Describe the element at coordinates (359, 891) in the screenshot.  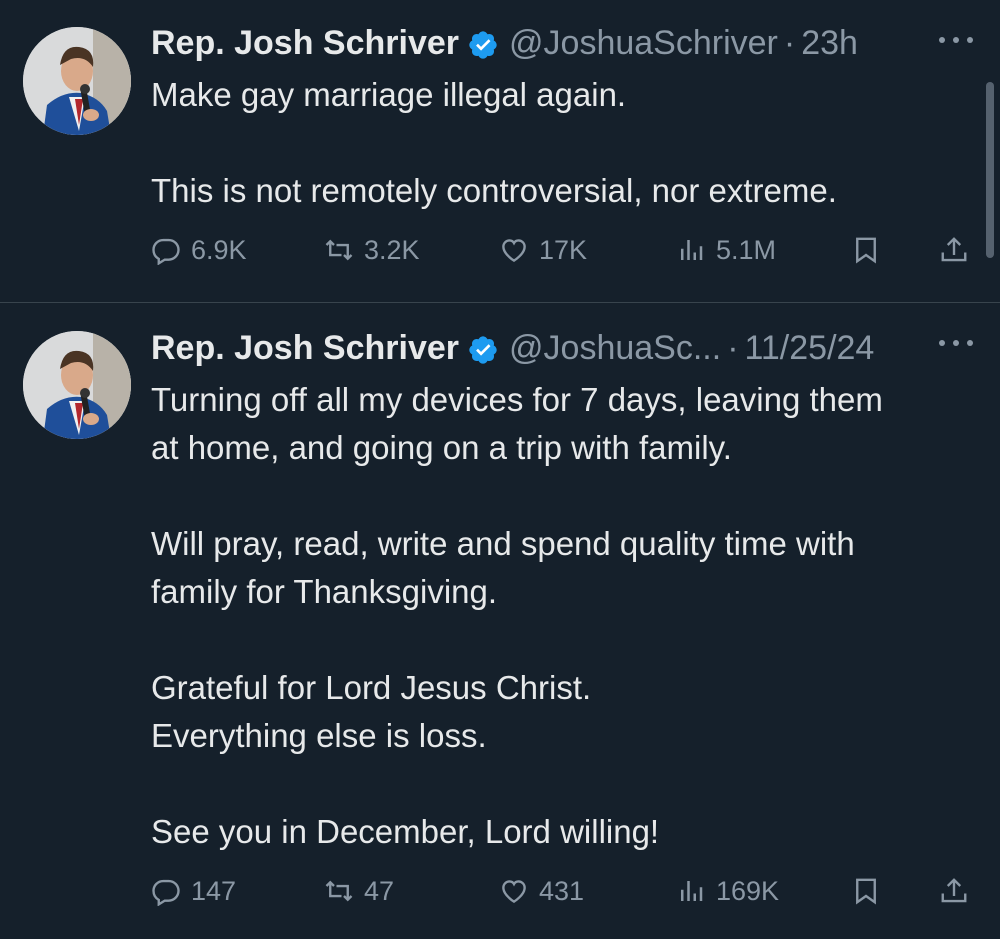
I see `retweet-button: 47` at that location.